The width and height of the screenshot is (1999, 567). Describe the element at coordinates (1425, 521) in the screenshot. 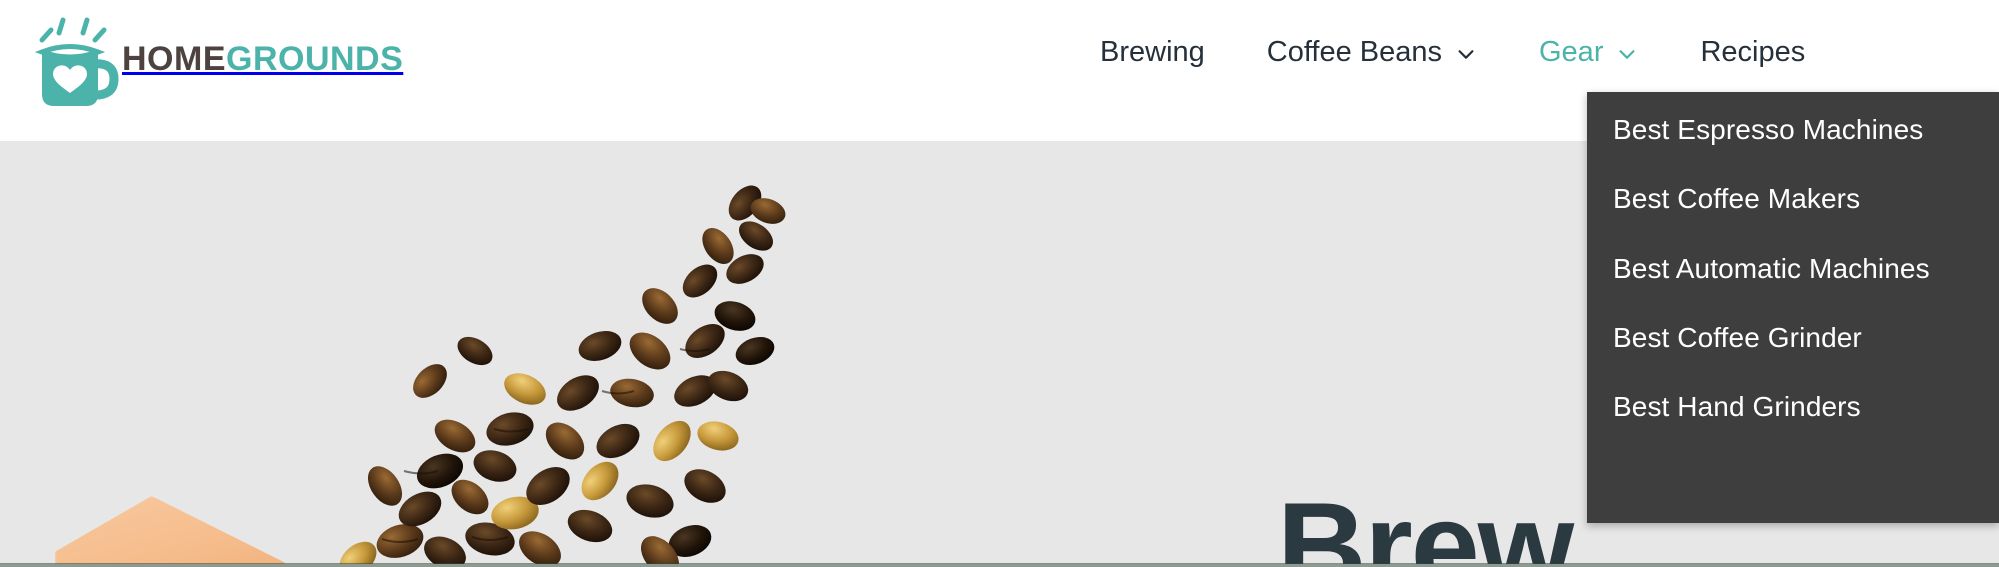

I see `page-title: Brew` at that location.